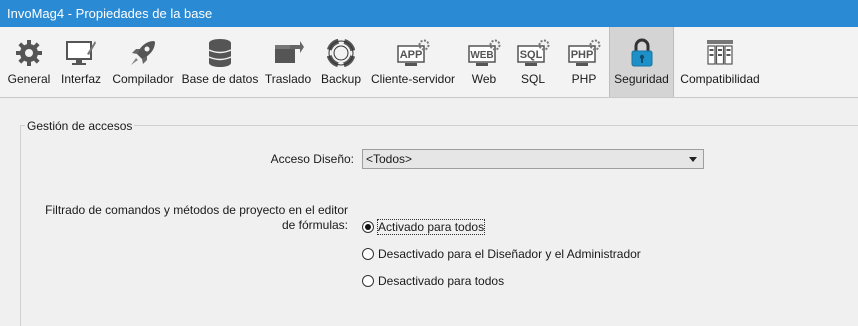 The image size is (858, 326). Describe the element at coordinates (641, 79) in the screenshot. I see `tab-label: Seguridad` at that location.